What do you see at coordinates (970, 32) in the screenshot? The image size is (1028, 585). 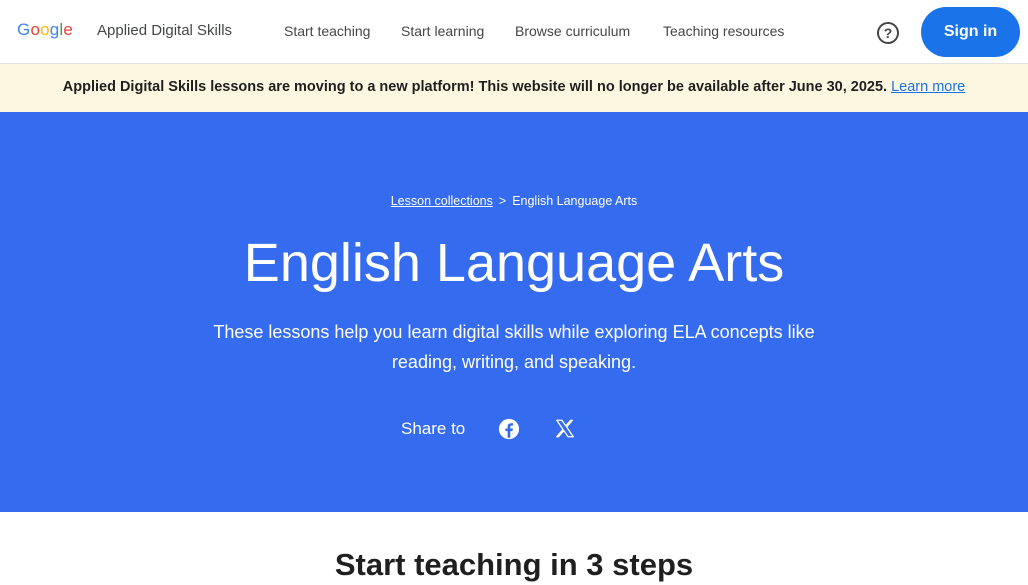 I see `sign-in-button: Sign in` at bounding box center [970, 32].